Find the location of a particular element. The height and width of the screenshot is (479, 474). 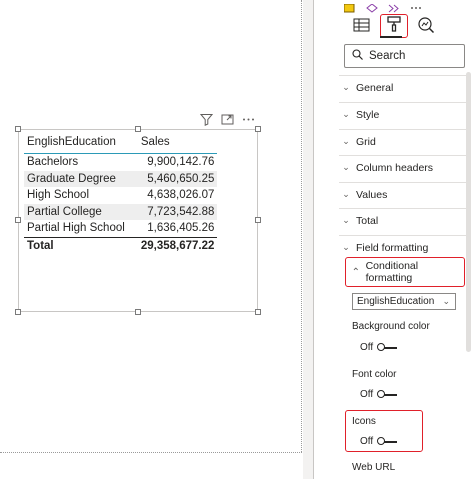

background-color-label: Background color is located at coordinates (391, 326).